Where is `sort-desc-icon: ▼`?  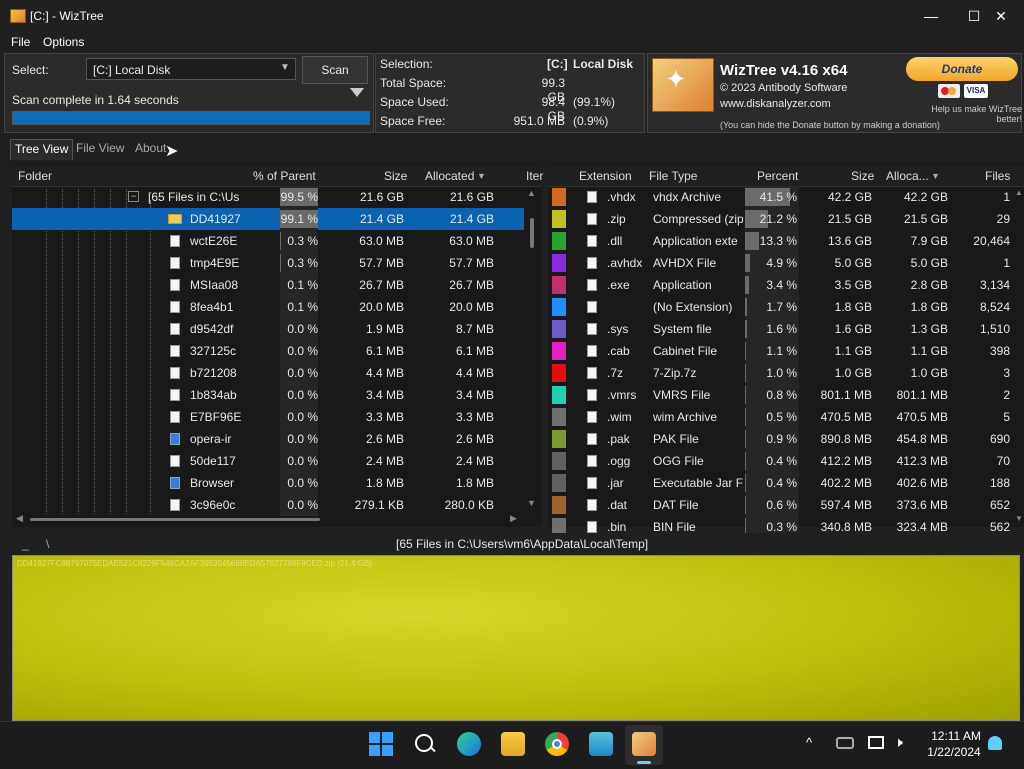 sort-desc-icon: ▼ is located at coordinates (935, 176).